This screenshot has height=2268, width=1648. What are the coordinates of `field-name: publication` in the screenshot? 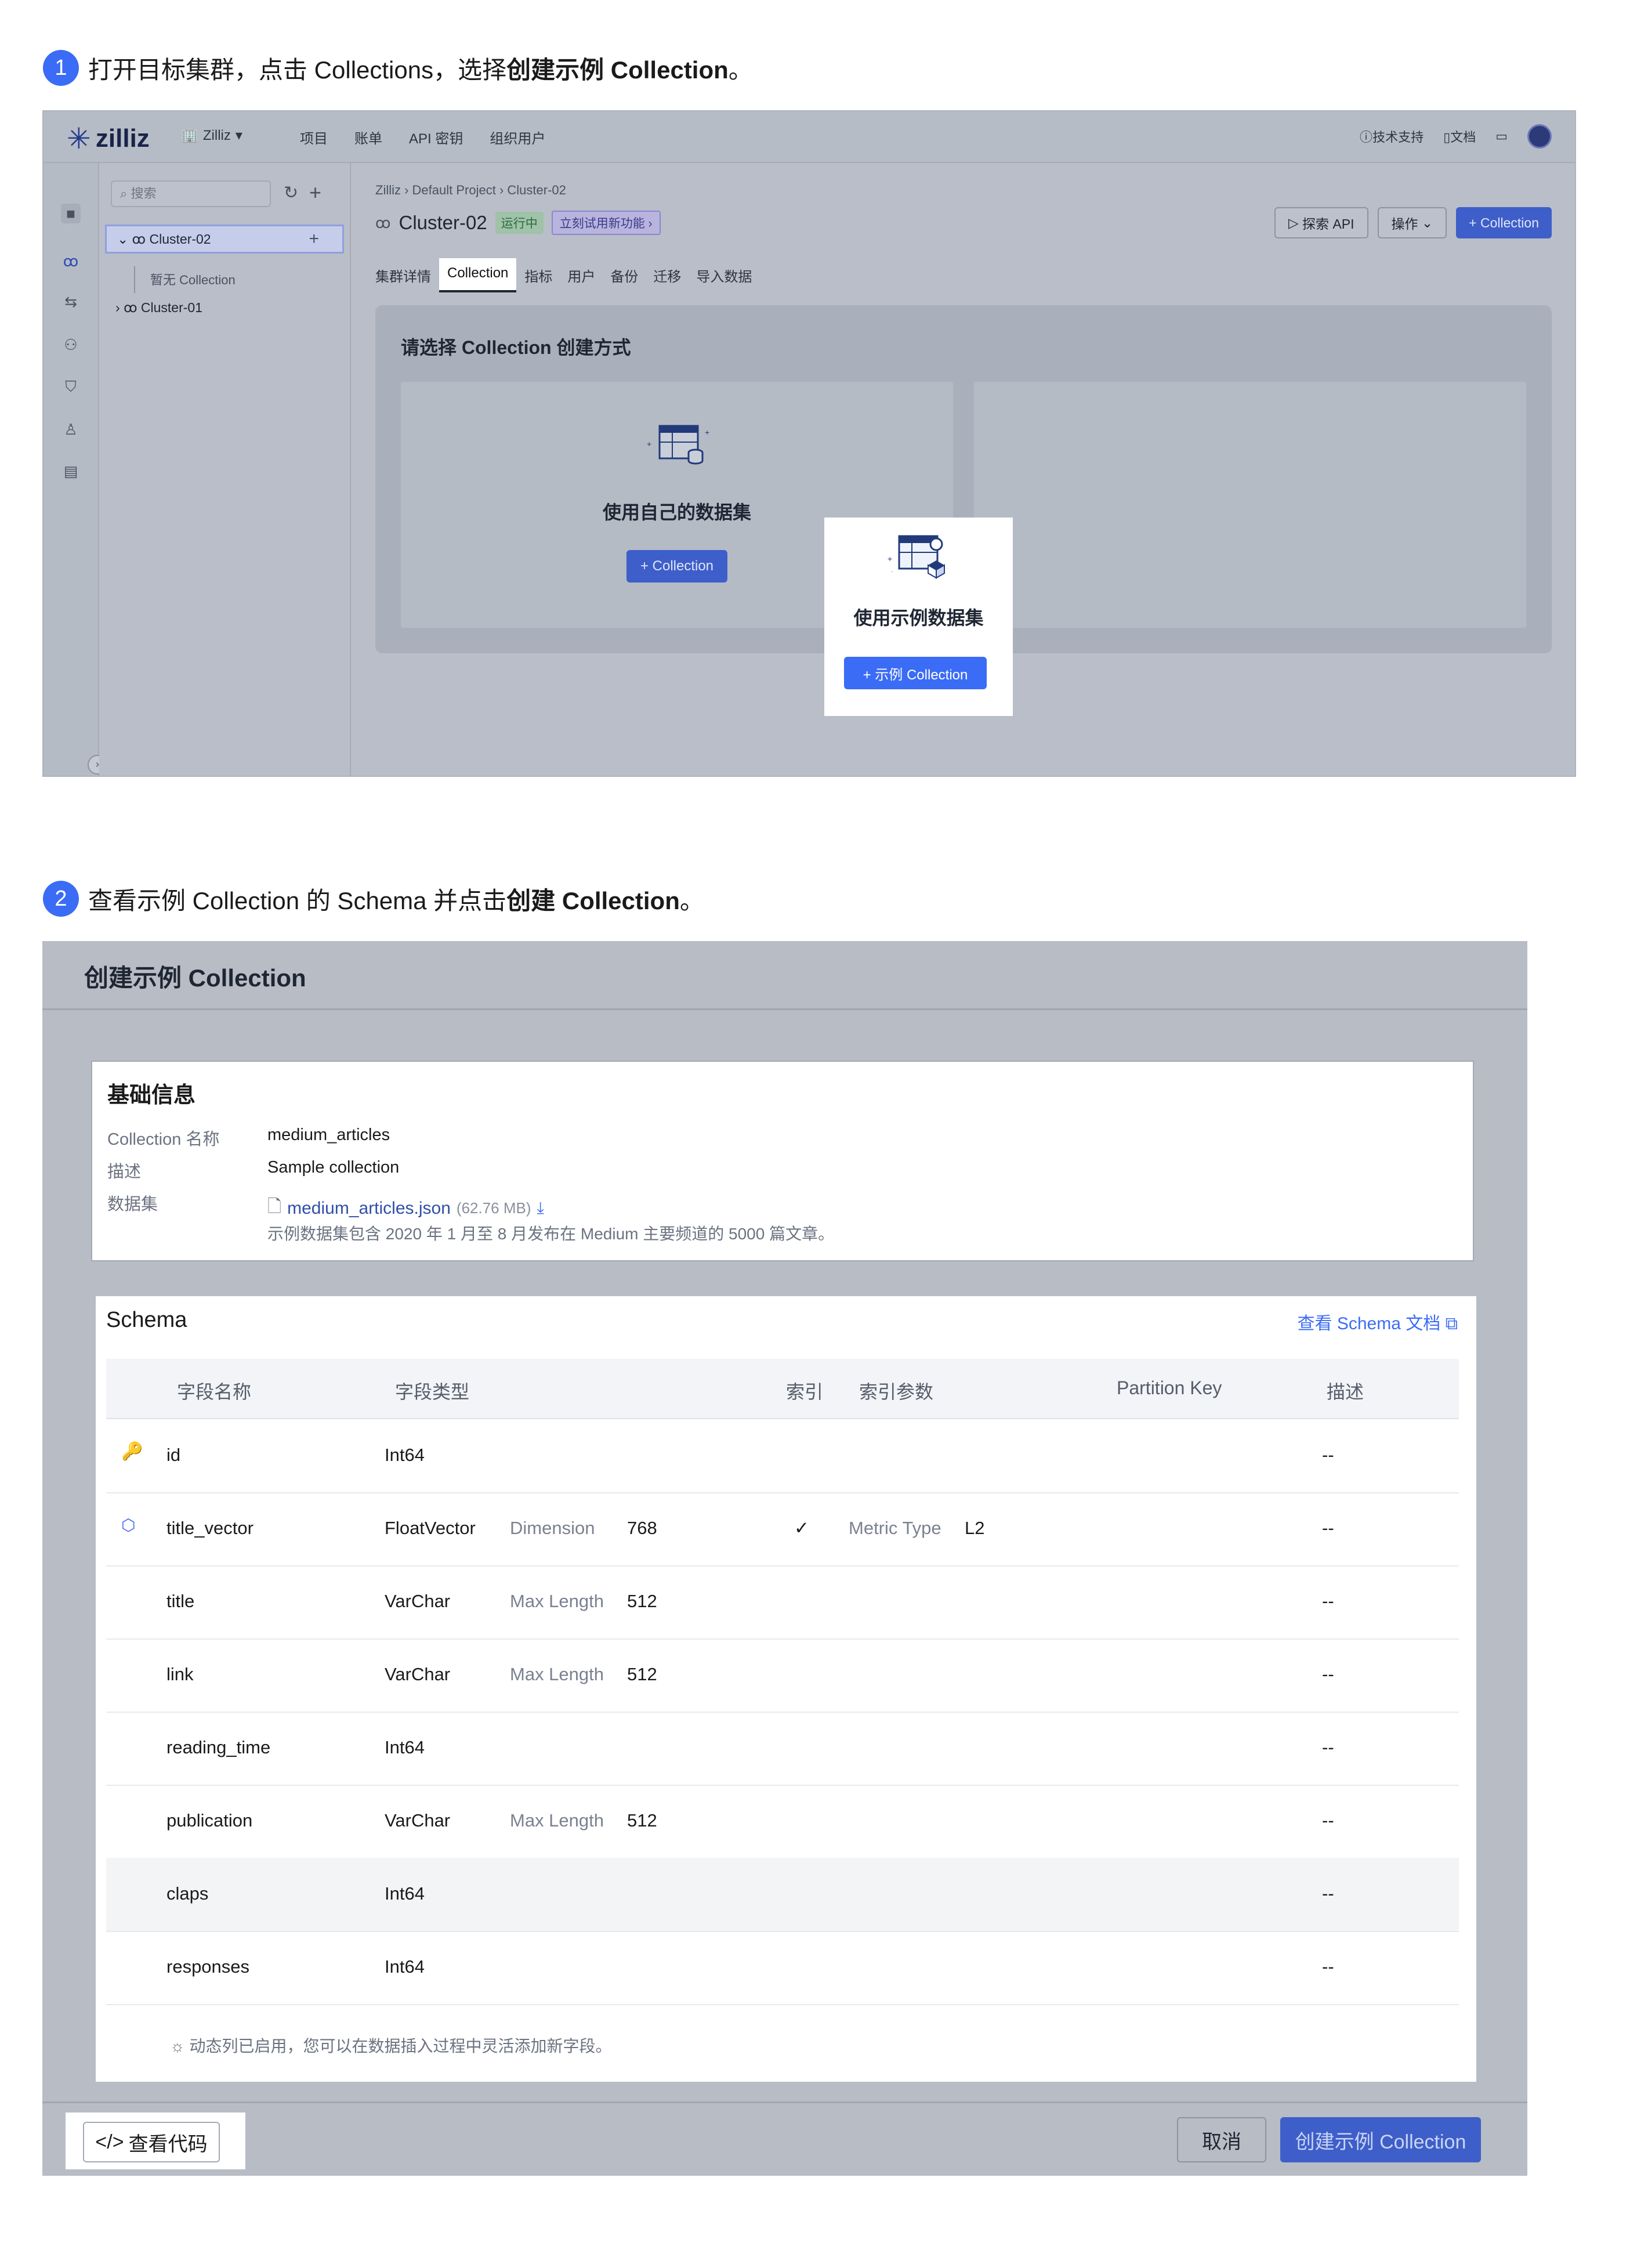 It's located at (209, 1821).